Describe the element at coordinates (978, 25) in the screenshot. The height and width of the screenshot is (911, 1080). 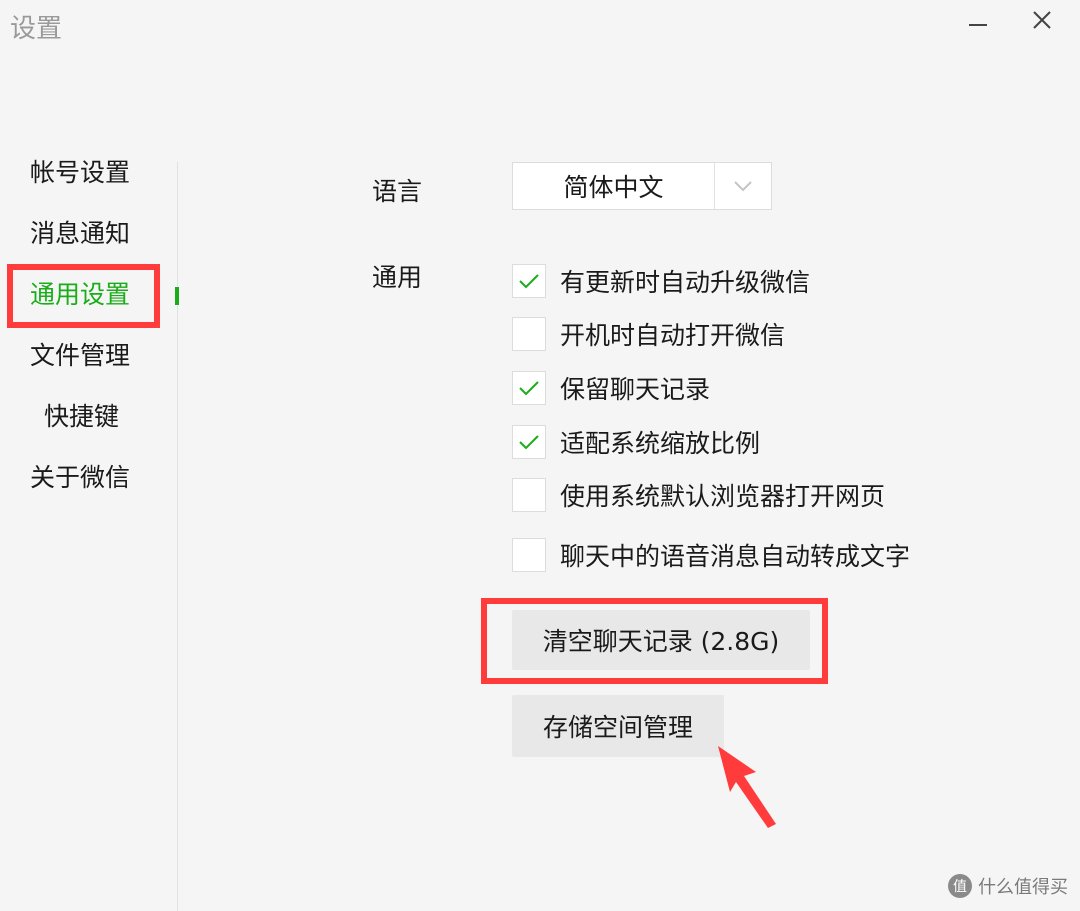
I see `minimize-icon` at that location.